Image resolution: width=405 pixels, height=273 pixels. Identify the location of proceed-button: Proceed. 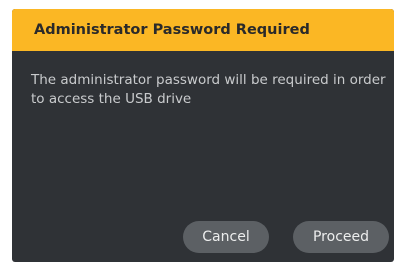
(341, 237).